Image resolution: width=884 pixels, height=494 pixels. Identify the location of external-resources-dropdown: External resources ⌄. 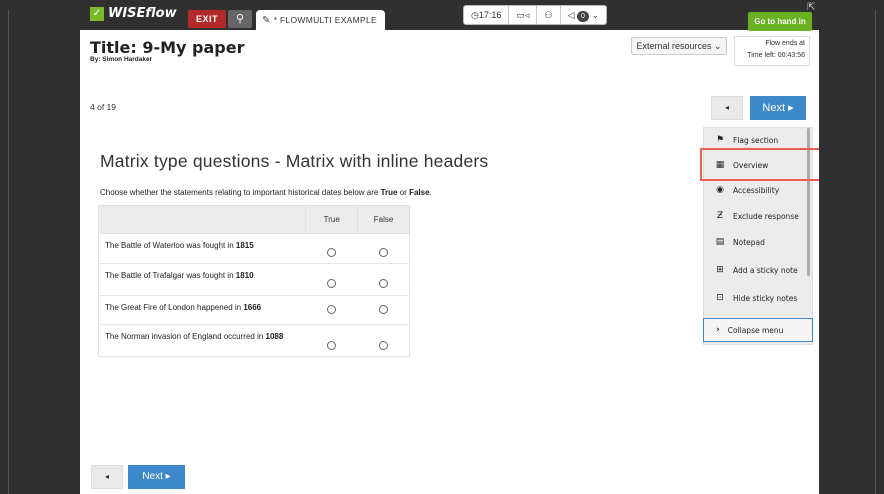
(679, 46).